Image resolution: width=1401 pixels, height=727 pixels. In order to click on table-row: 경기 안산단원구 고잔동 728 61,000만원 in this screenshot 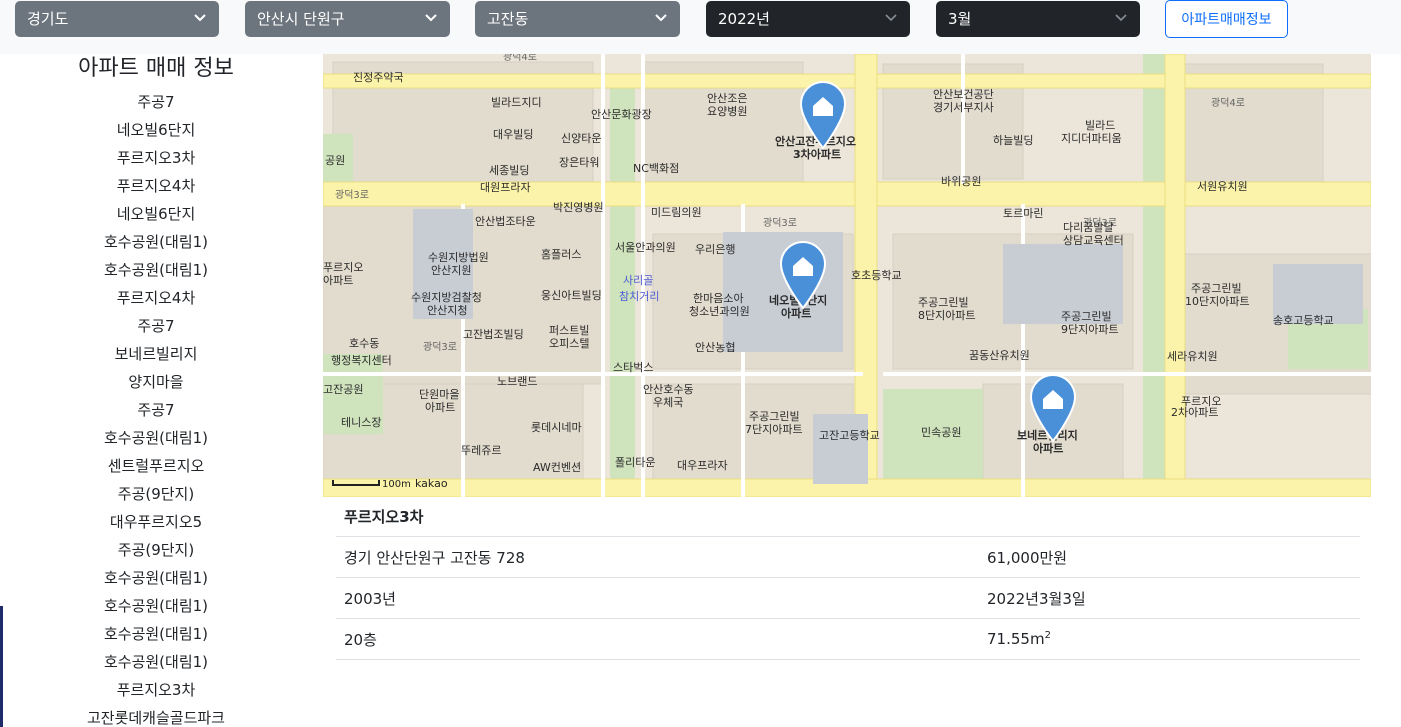, I will do `click(848, 557)`.